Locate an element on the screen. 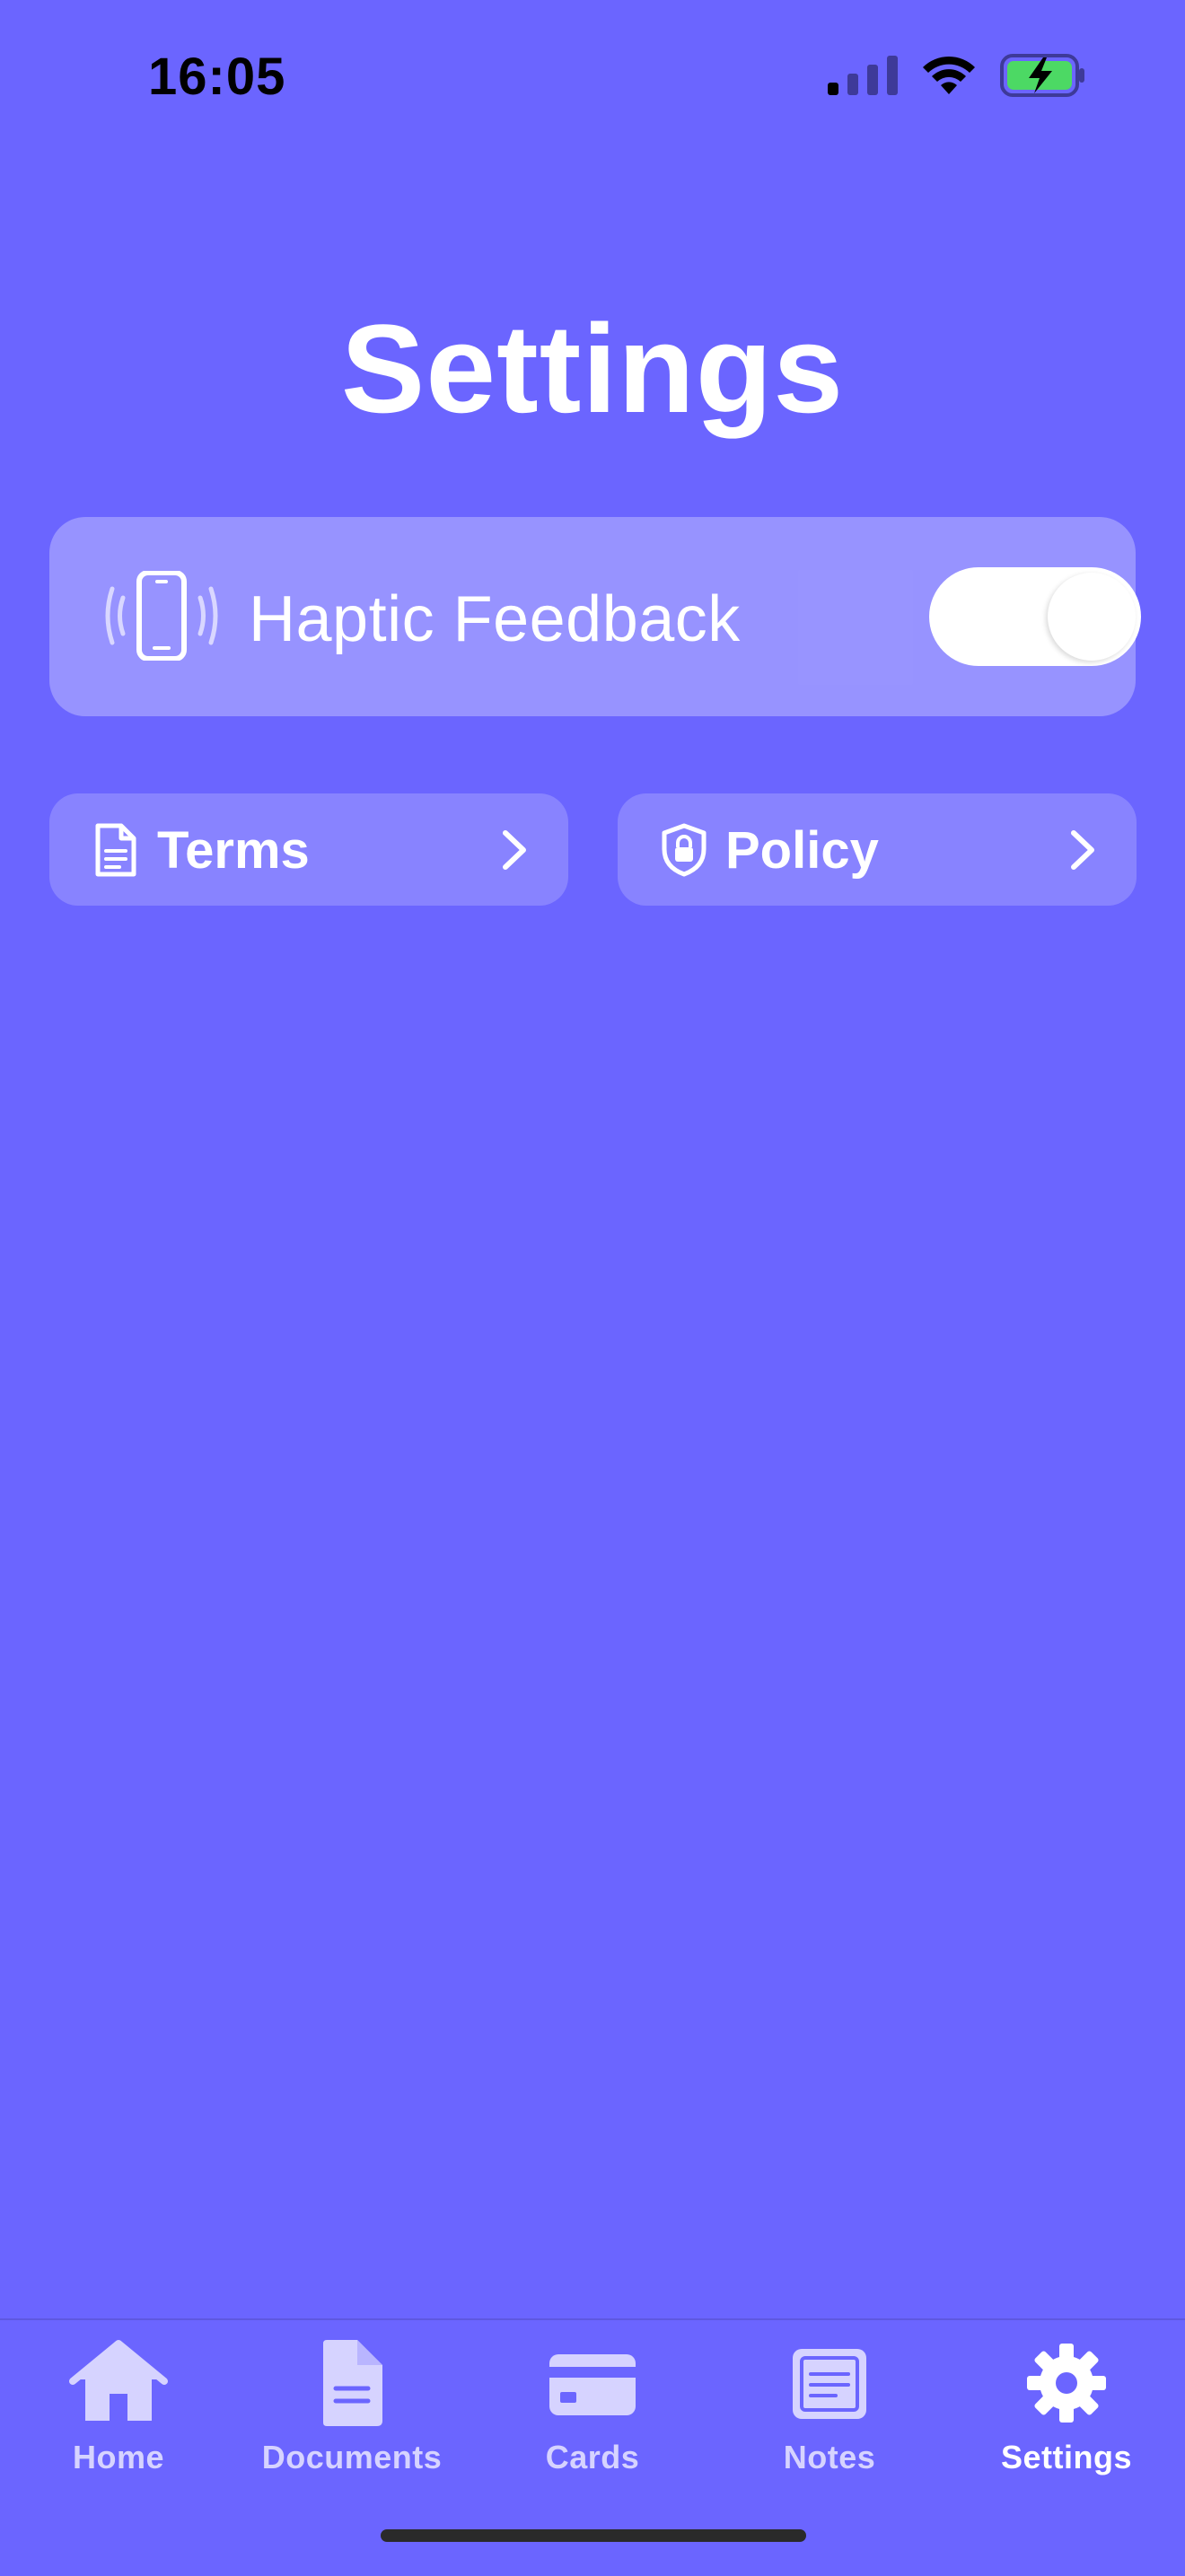 The width and height of the screenshot is (1185, 2576). status-bar: 16:05 is located at coordinates (592, 81).